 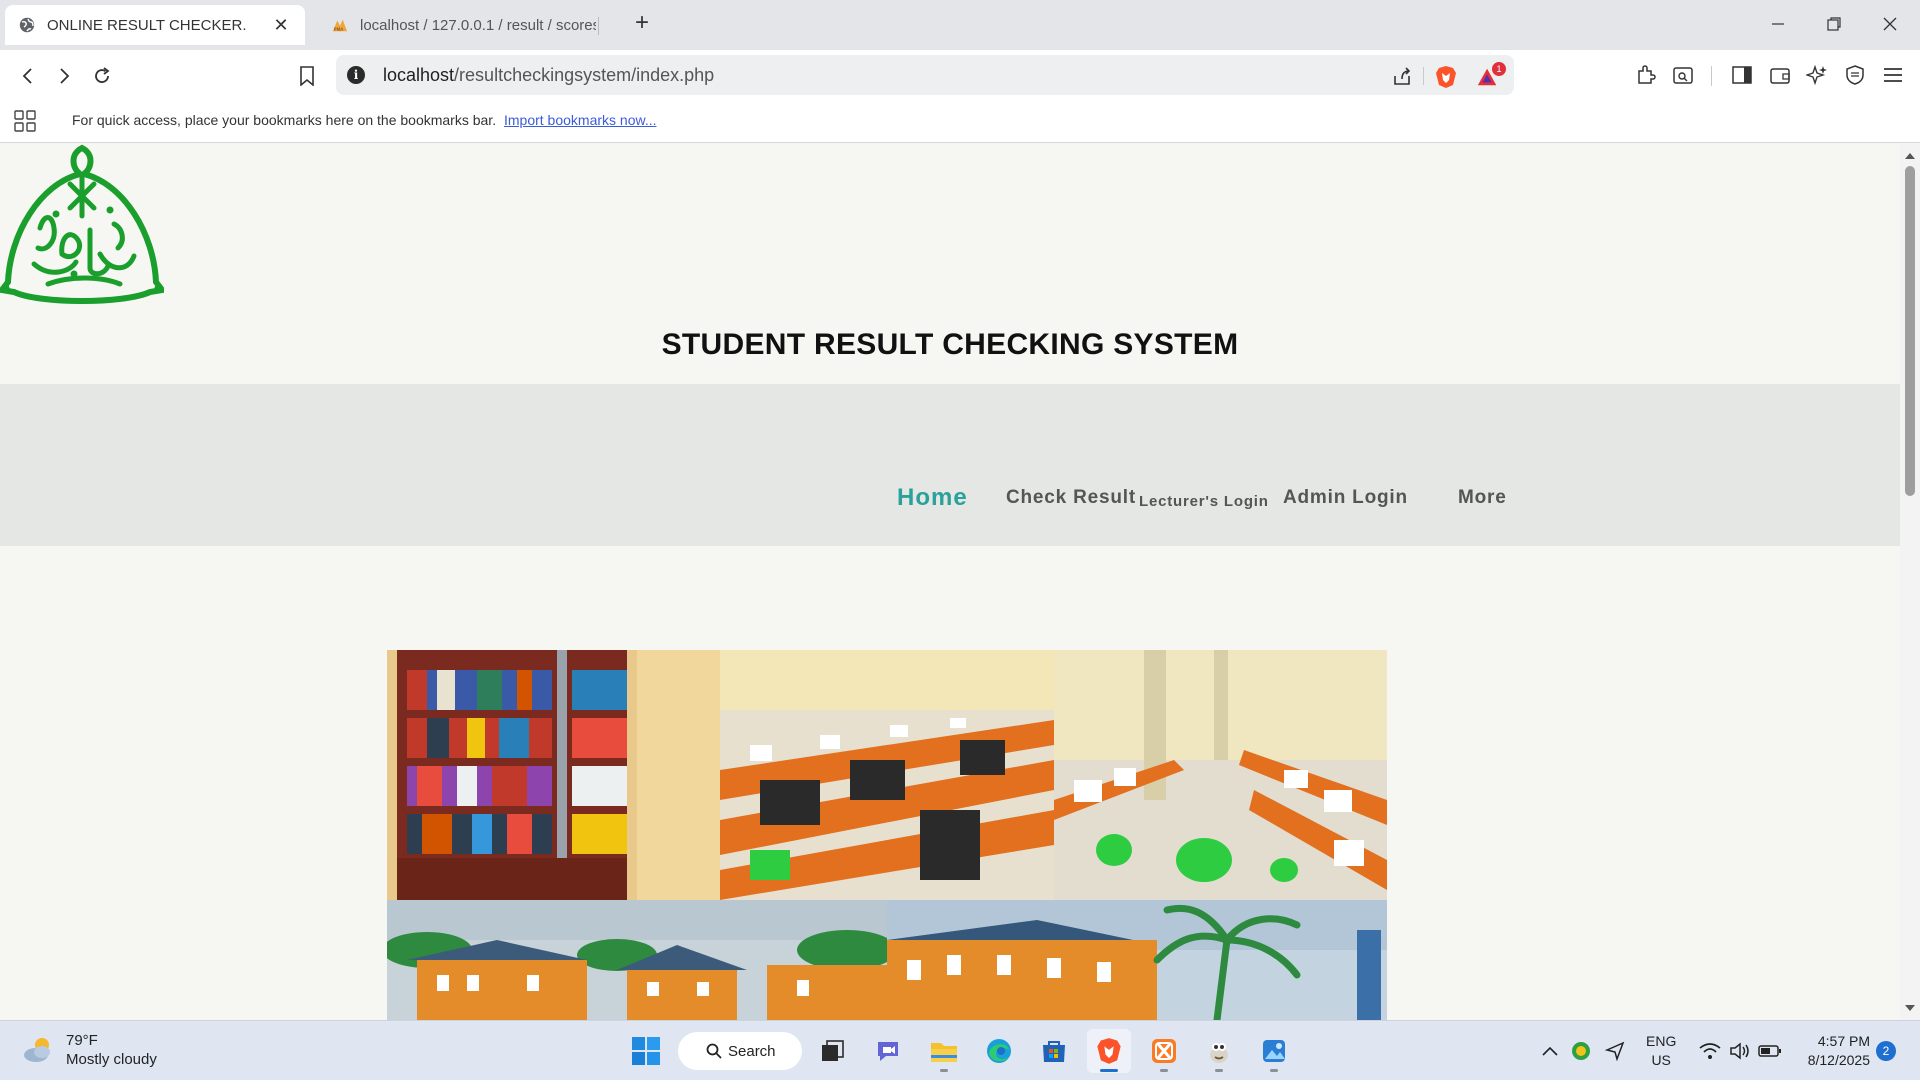 I want to click on nav-home: Home, so click(x=932, y=498).